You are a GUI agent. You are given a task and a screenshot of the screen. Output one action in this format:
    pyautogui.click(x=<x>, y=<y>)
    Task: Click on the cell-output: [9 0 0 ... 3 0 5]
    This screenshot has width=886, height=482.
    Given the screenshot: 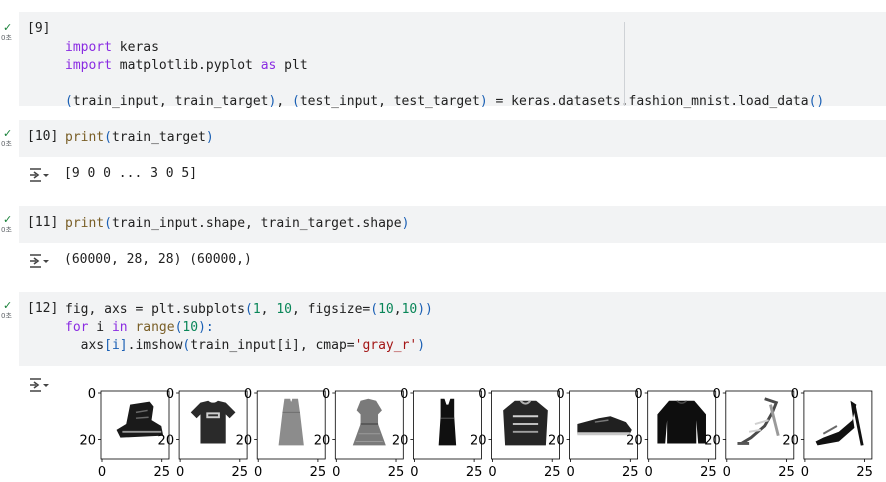 What is the action you would take?
    pyautogui.click(x=131, y=173)
    